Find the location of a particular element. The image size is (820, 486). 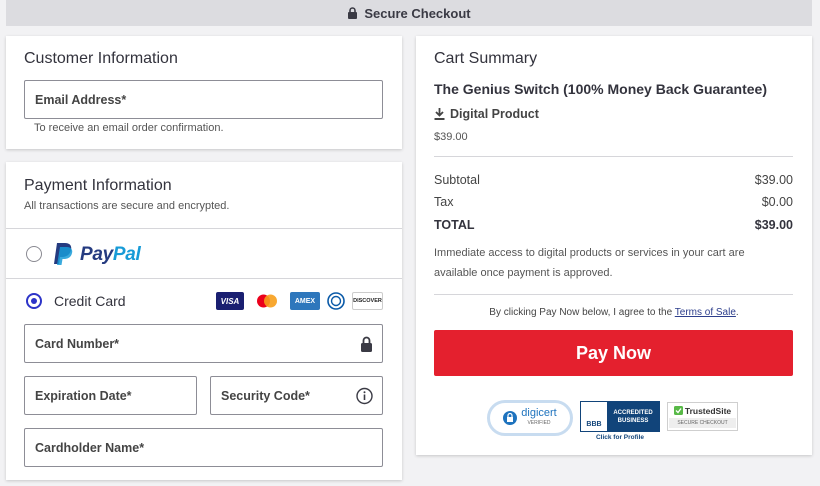

digicert-name: digicert is located at coordinates (539, 413).